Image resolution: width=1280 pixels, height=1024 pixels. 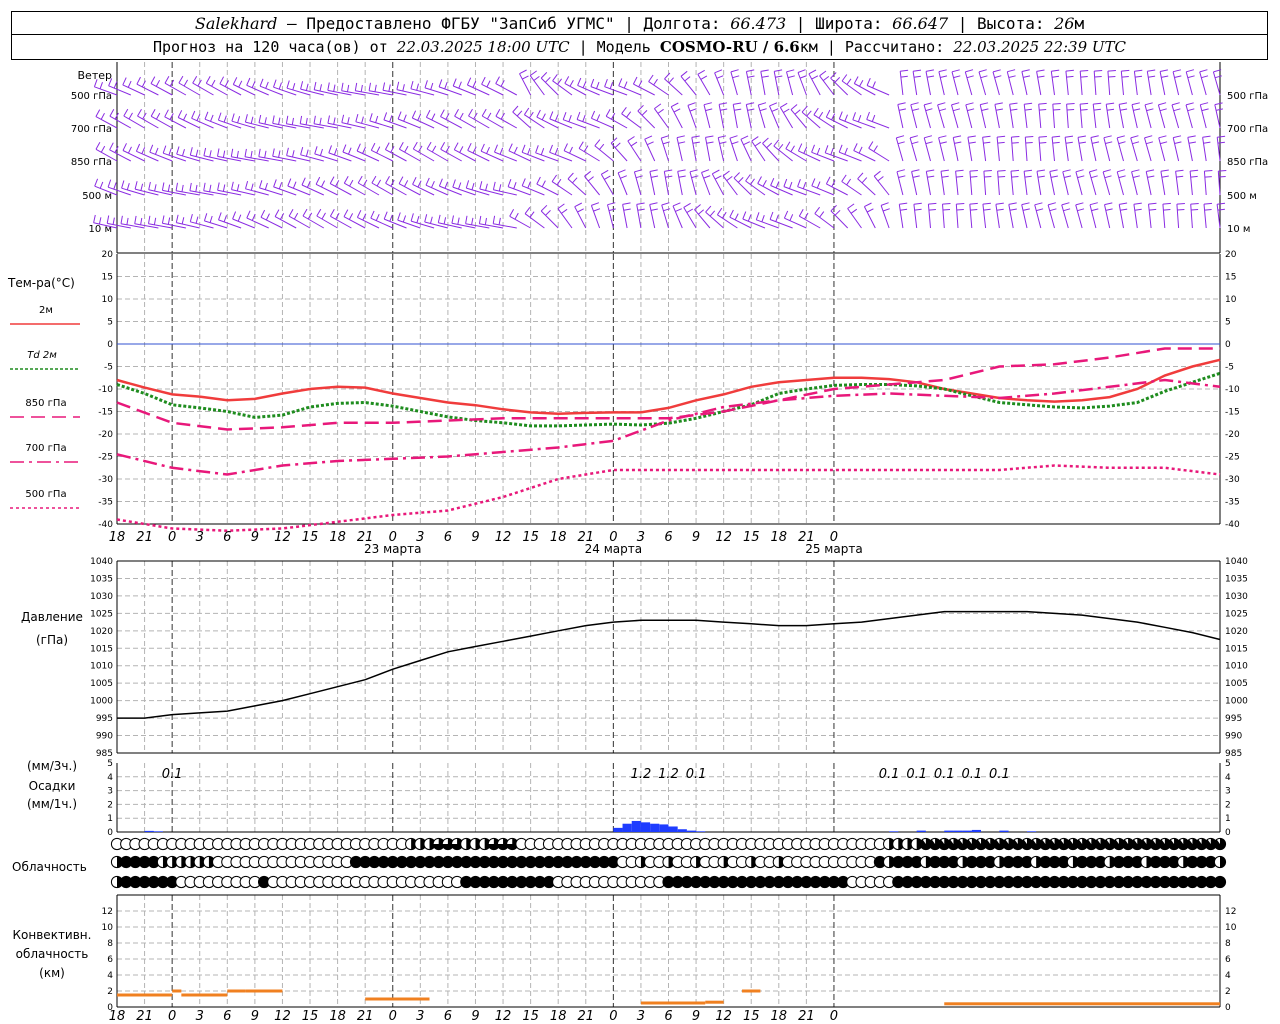 What do you see at coordinates (530, 537) in the screenshot?
I see `temp-hour-tick: 15` at bounding box center [530, 537].